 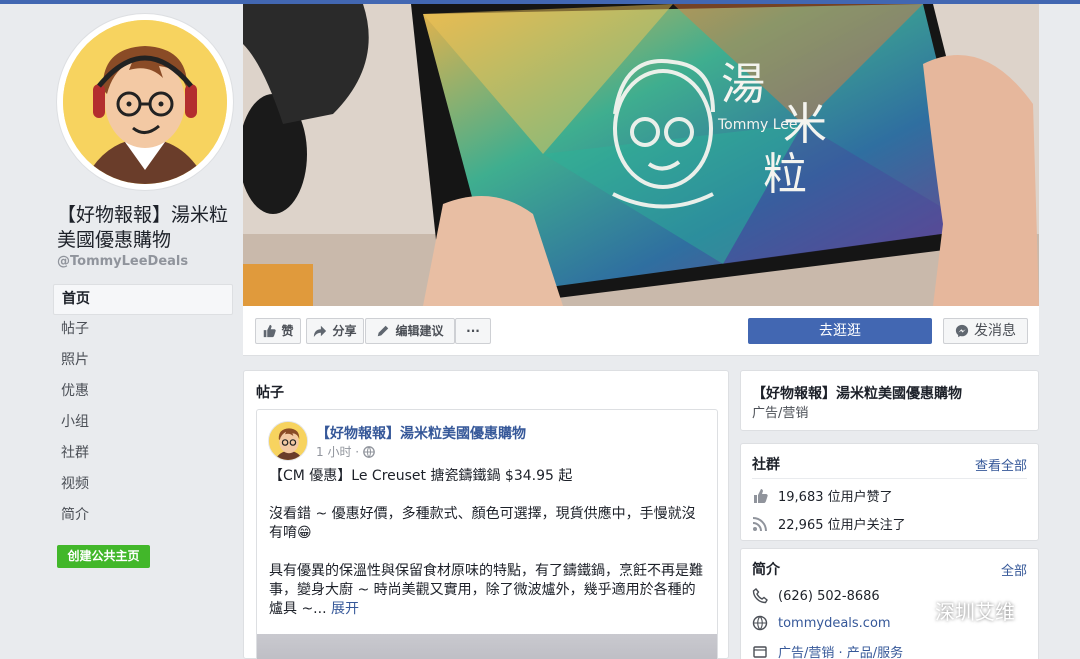 I want to click on suggest-edit-button: 编辑建议, so click(x=410, y=331).